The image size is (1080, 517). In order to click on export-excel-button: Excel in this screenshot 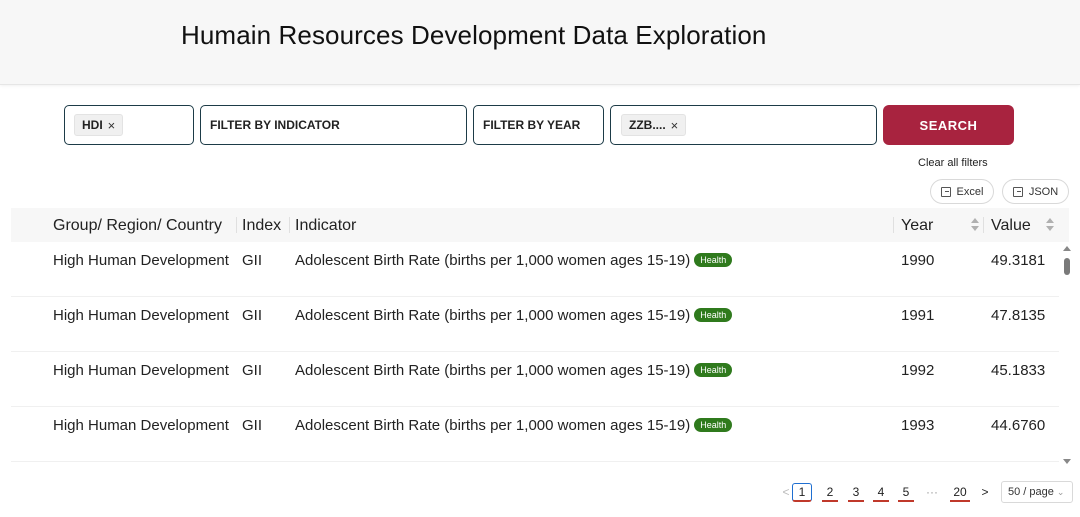, I will do `click(962, 191)`.